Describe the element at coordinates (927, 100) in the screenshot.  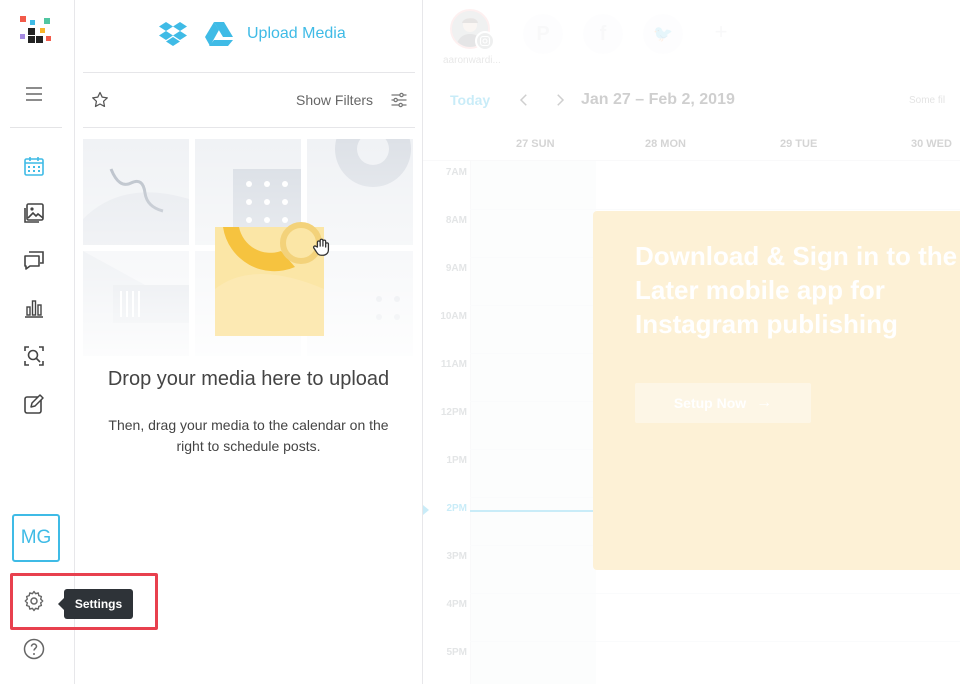
I see `top-right-label: Some fil` at that location.